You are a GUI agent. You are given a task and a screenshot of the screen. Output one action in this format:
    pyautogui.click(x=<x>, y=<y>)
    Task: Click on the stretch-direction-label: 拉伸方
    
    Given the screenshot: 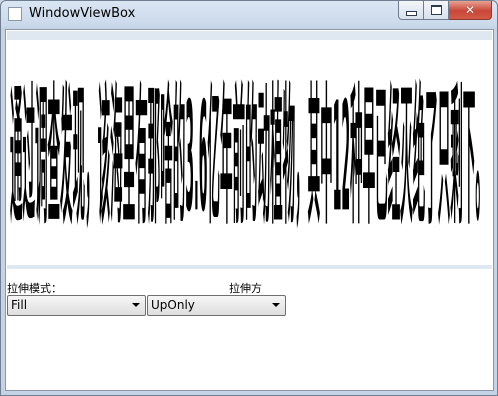 What is the action you would take?
    pyautogui.click(x=245, y=288)
    